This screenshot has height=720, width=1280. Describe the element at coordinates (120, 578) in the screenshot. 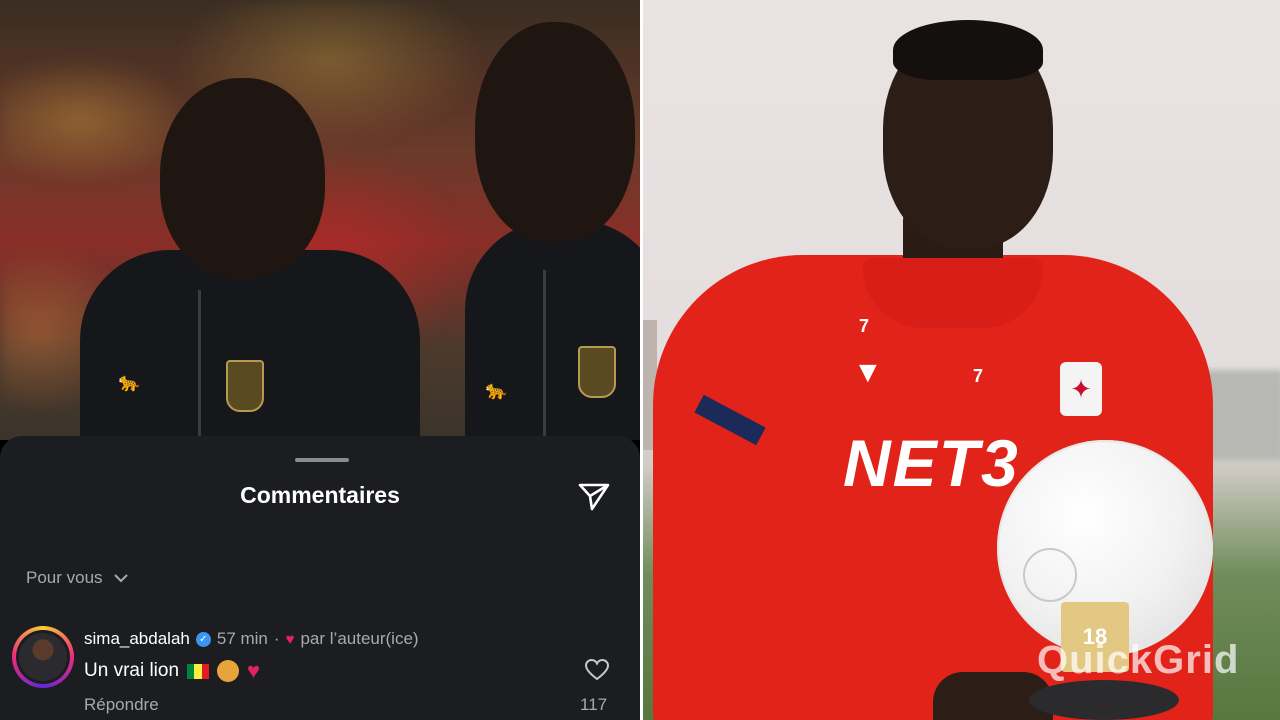

I see `chevron-down-icon` at that location.